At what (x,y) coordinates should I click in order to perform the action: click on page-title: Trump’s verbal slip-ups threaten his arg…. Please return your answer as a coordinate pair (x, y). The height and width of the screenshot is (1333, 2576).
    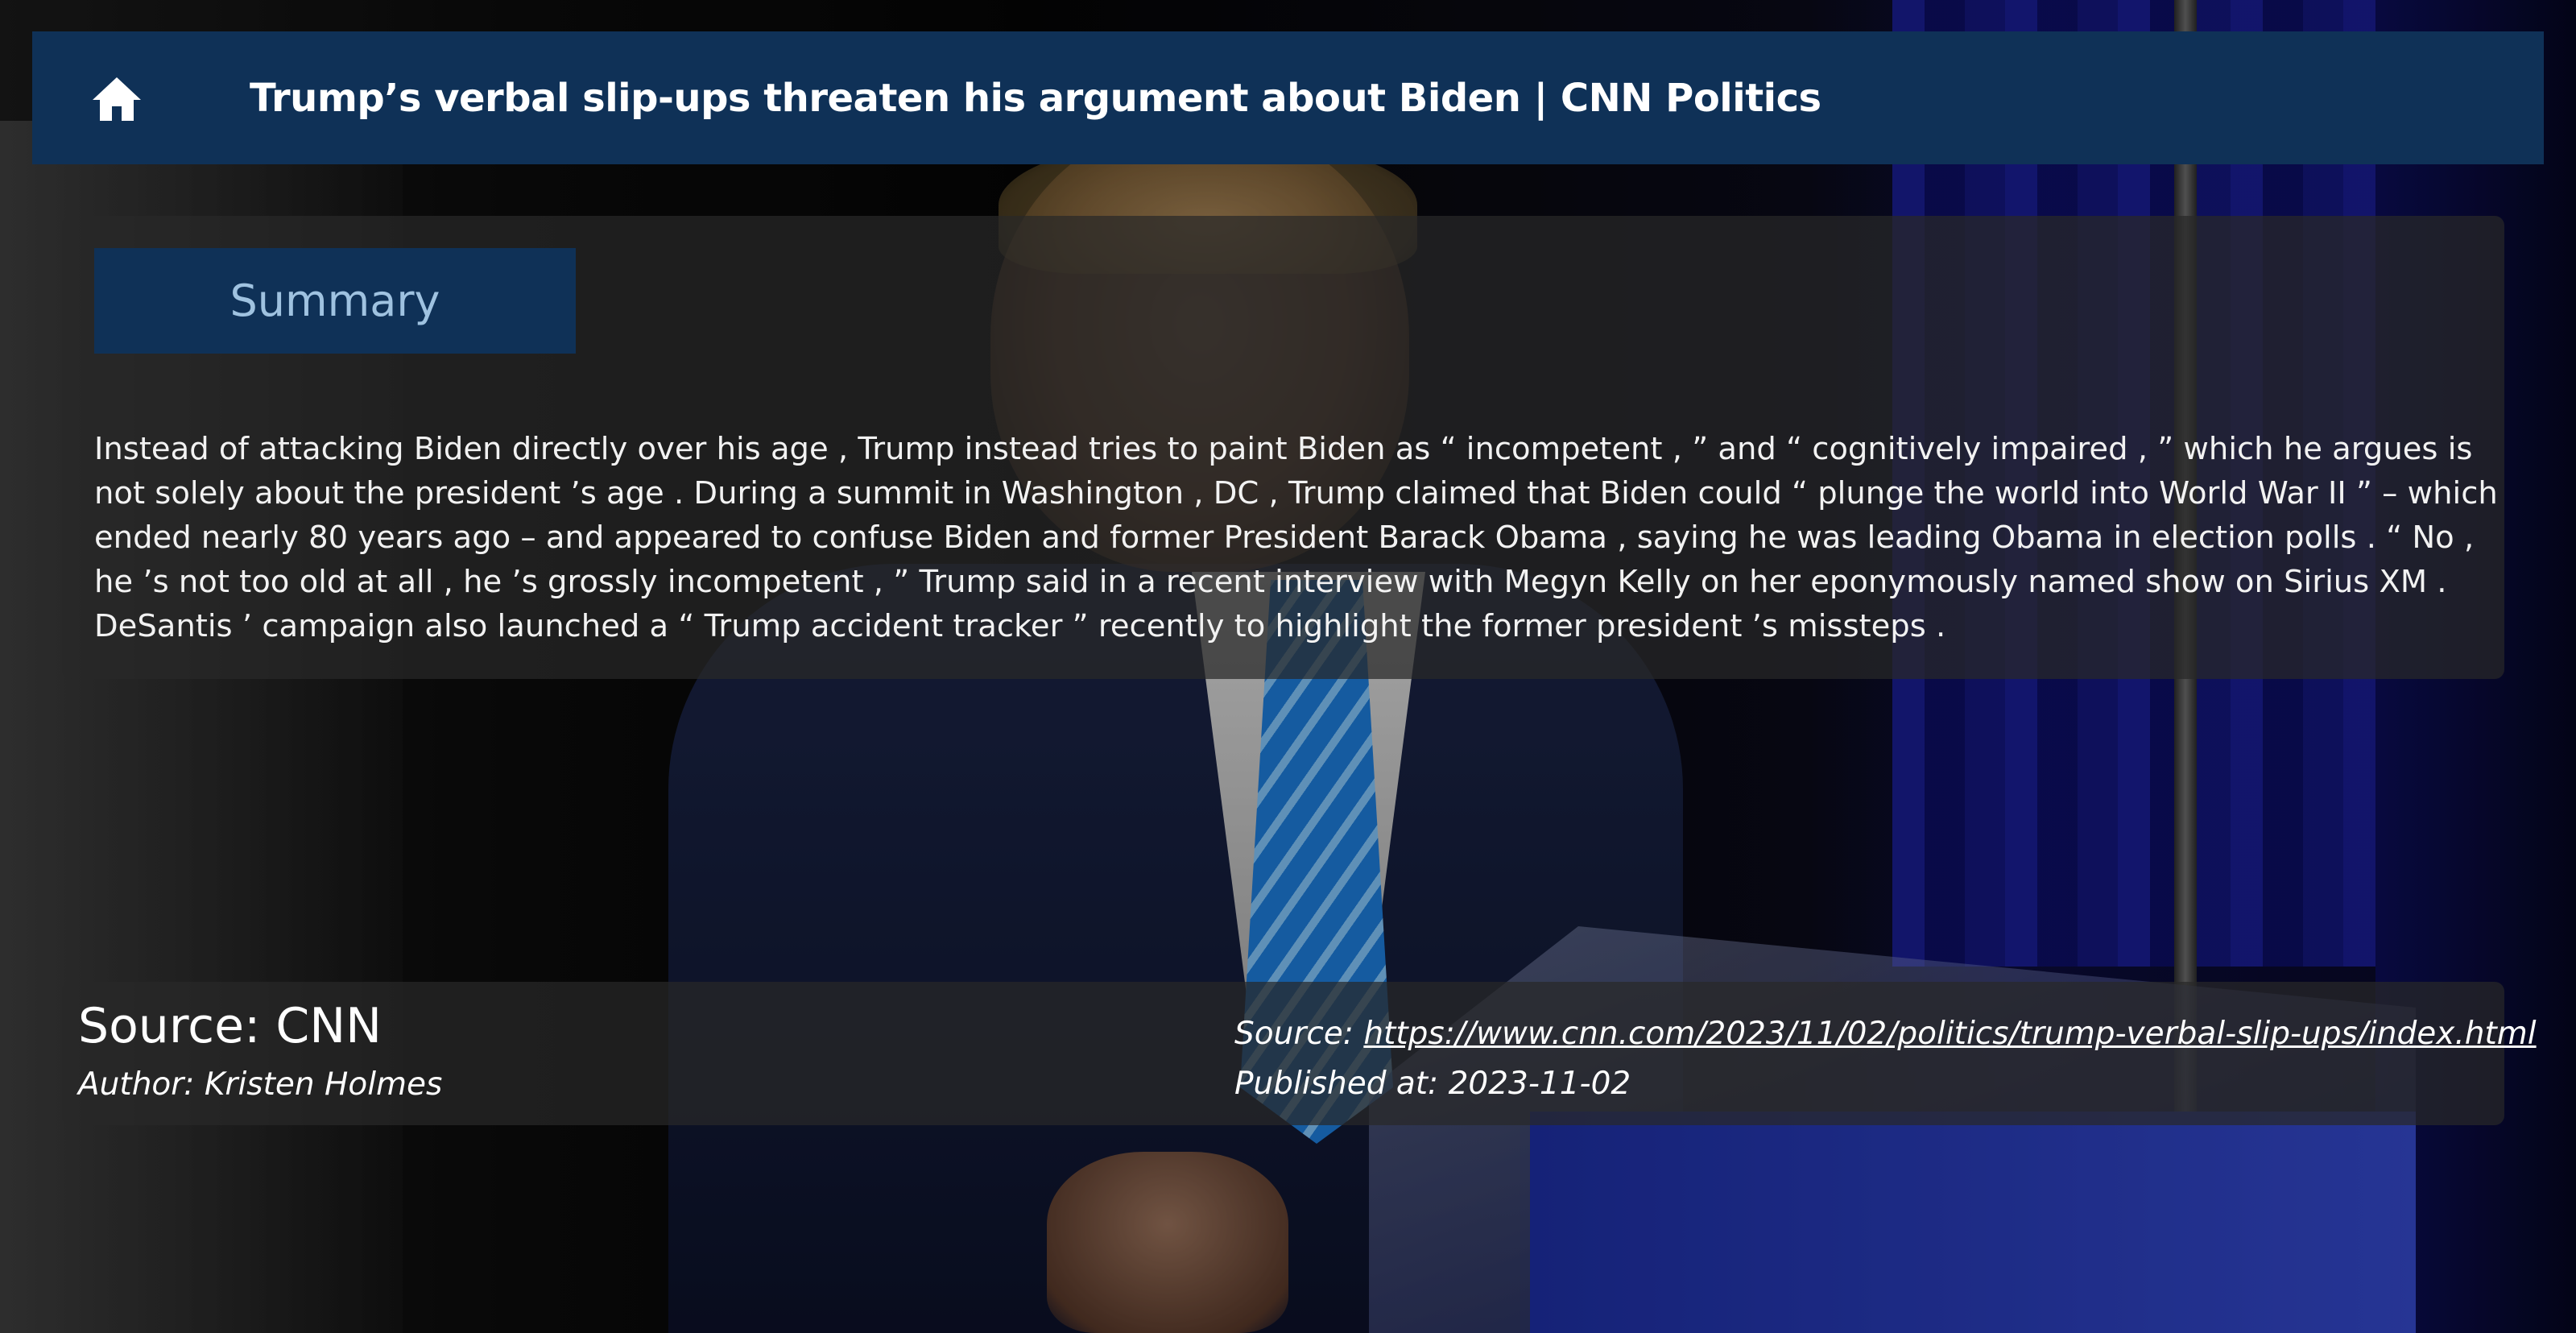
    Looking at the image, I should click on (1035, 98).